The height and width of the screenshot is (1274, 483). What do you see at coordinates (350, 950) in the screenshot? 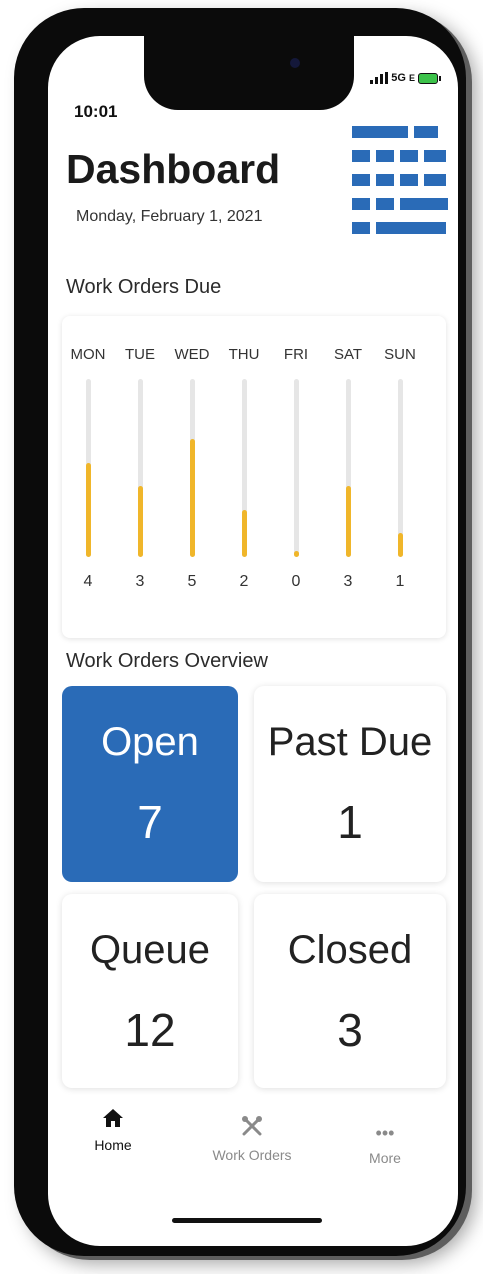
I see `closed-tile-label: Closed` at bounding box center [350, 950].